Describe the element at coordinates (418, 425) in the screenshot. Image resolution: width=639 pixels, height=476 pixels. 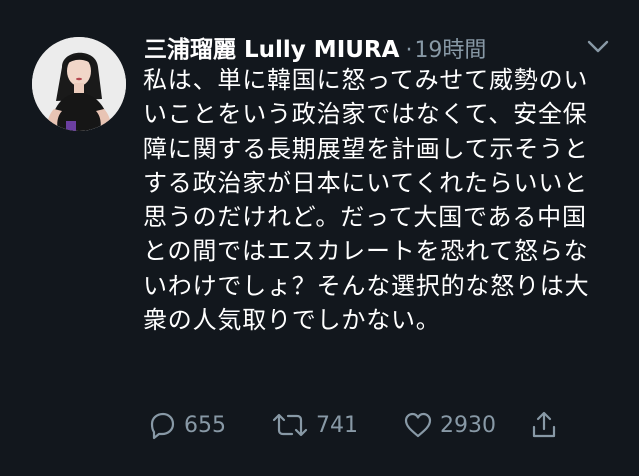
I see `heart-icon` at that location.